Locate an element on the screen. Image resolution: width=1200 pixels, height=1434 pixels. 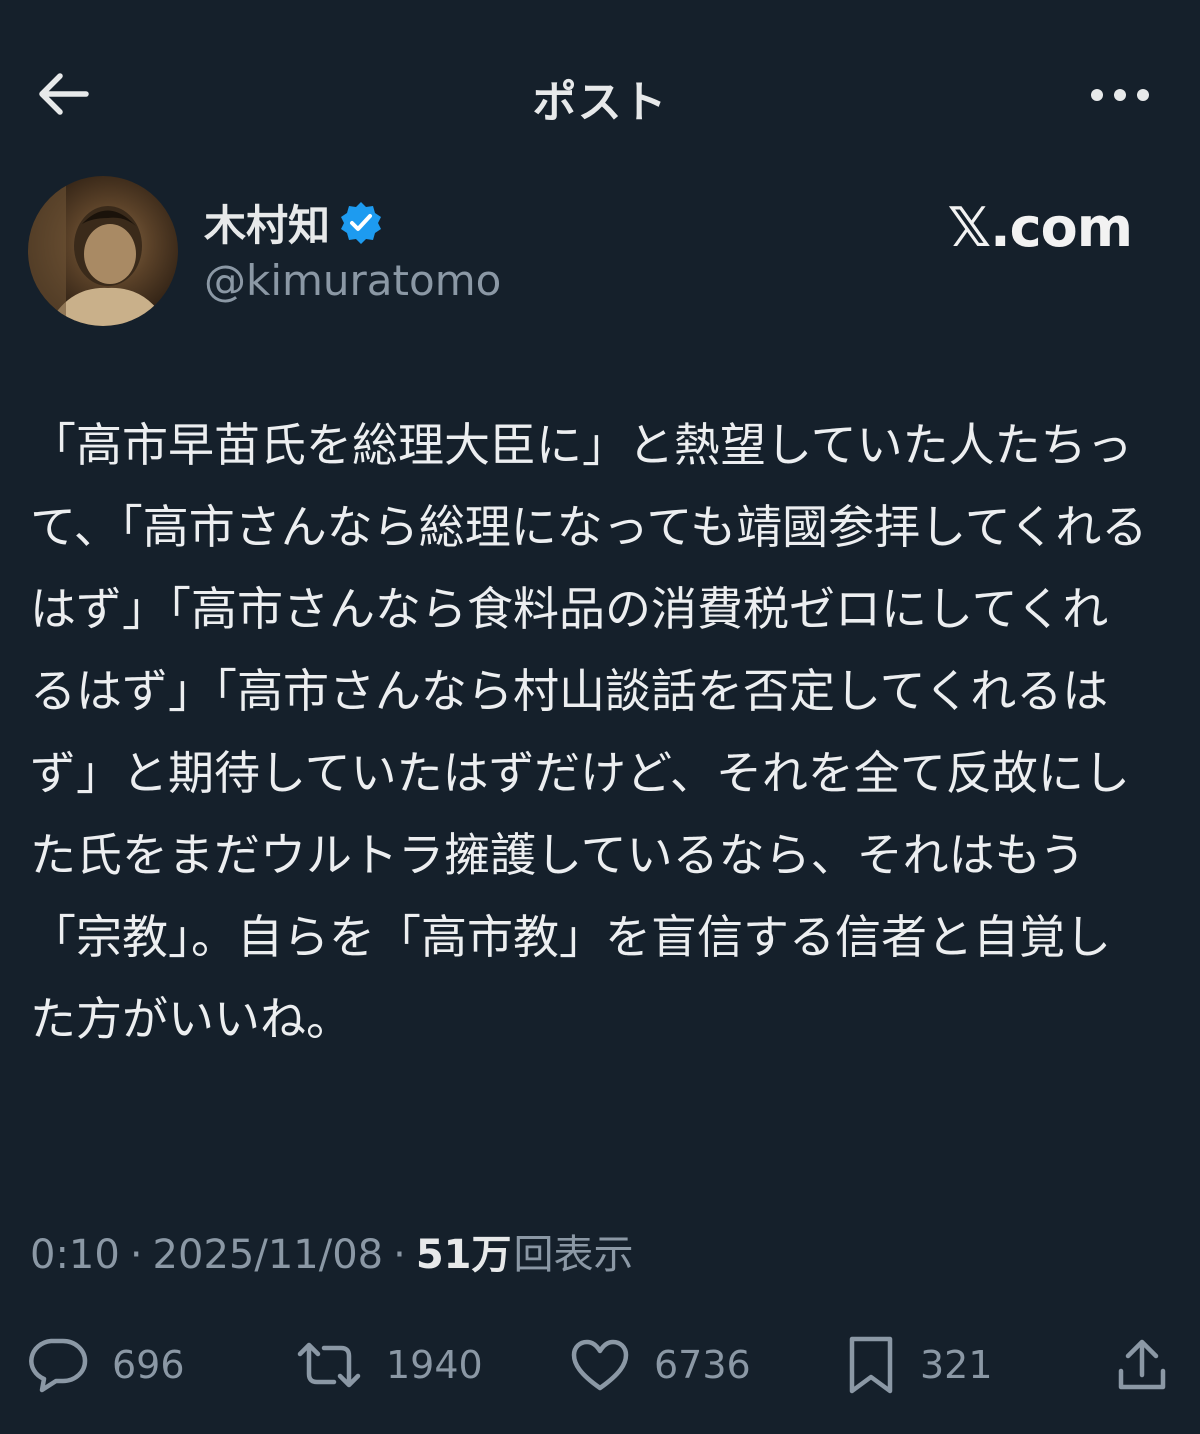
share-button is located at coordinates (1142, 1365).